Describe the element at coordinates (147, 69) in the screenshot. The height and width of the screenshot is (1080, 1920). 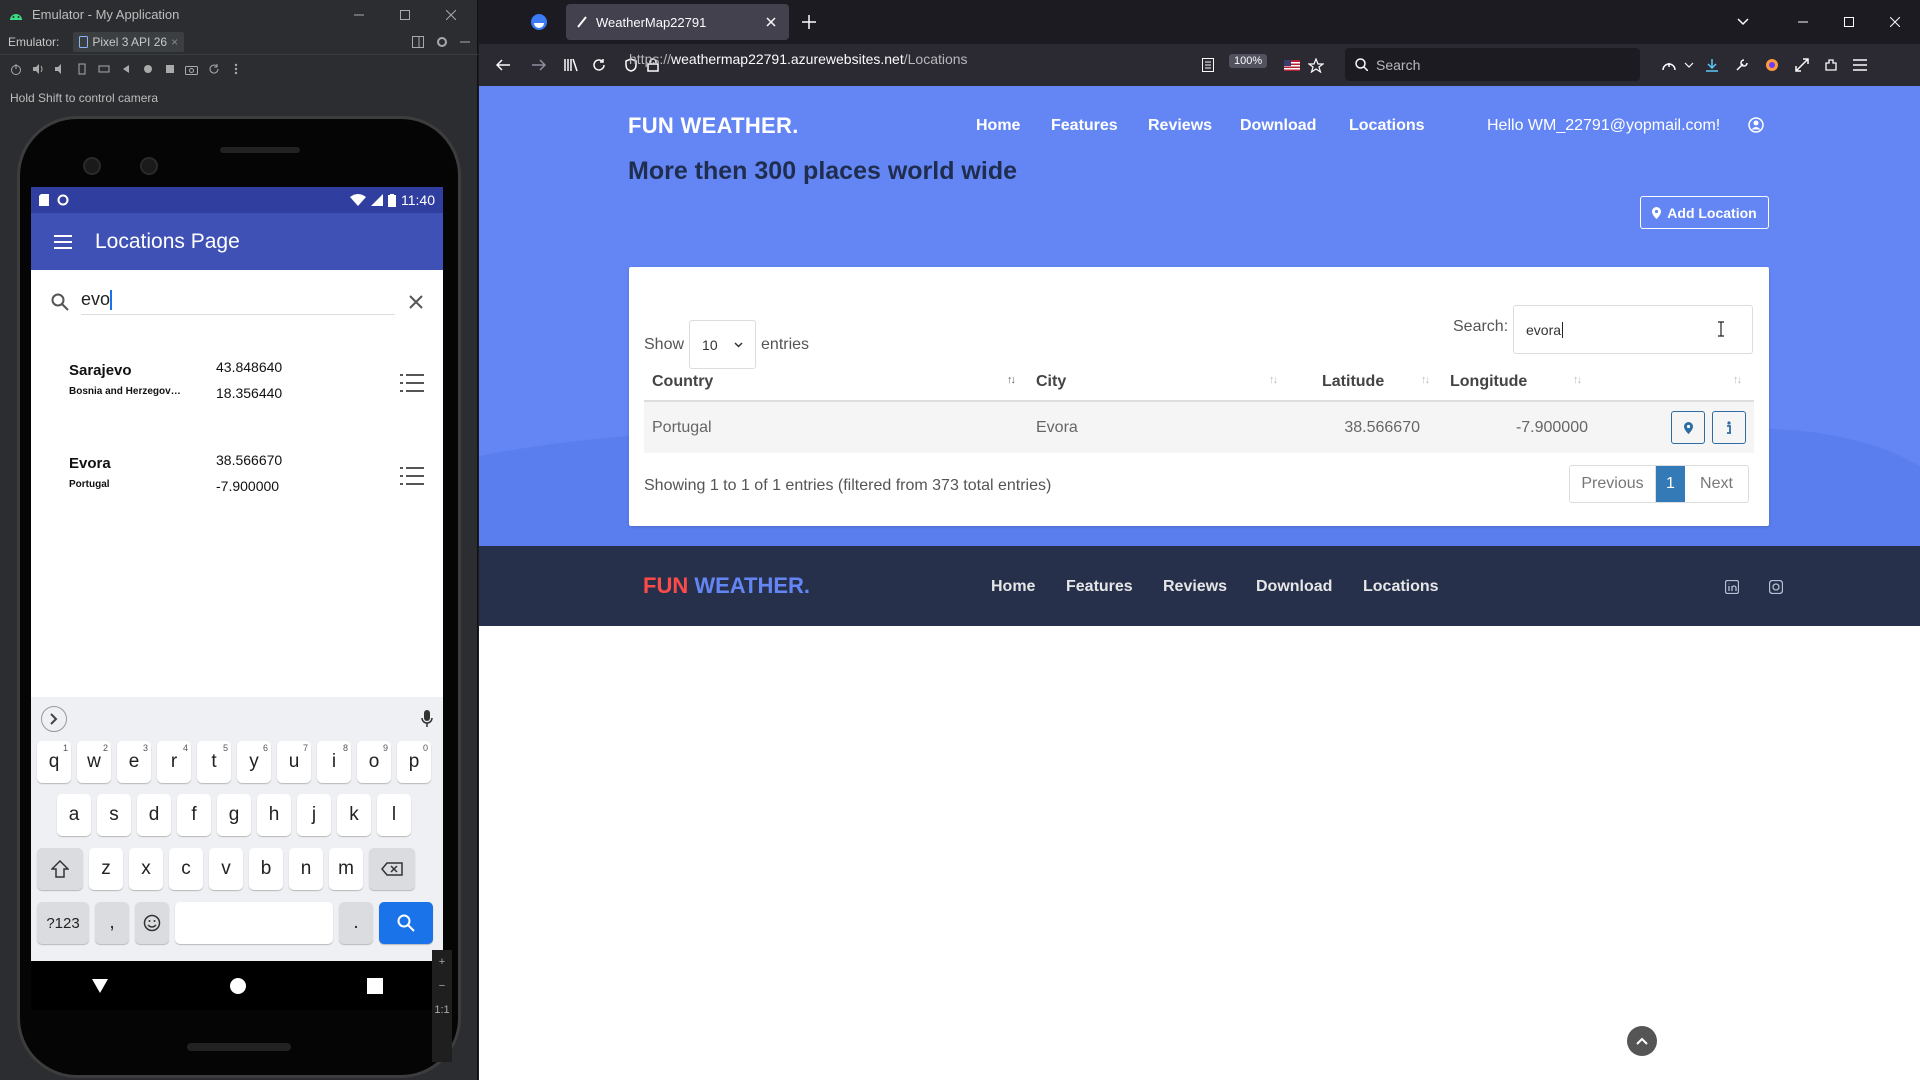
I see `home-icon` at that location.